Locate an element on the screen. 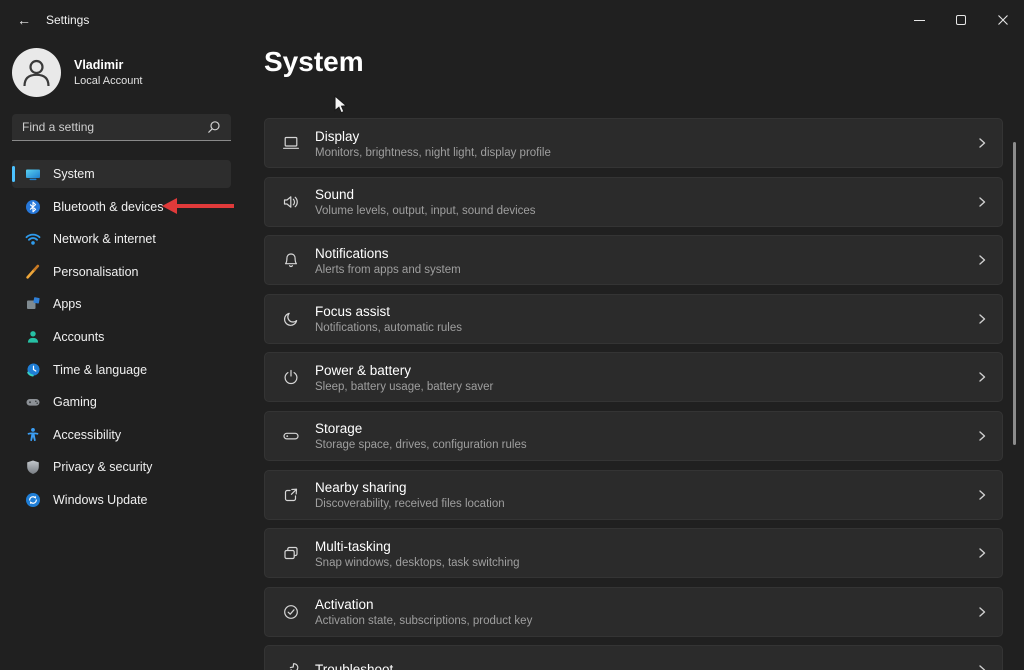 This screenshot has width=1024, height=670. sidebar-item-network-internet: Network & internet is located at coordinates (121, 239).